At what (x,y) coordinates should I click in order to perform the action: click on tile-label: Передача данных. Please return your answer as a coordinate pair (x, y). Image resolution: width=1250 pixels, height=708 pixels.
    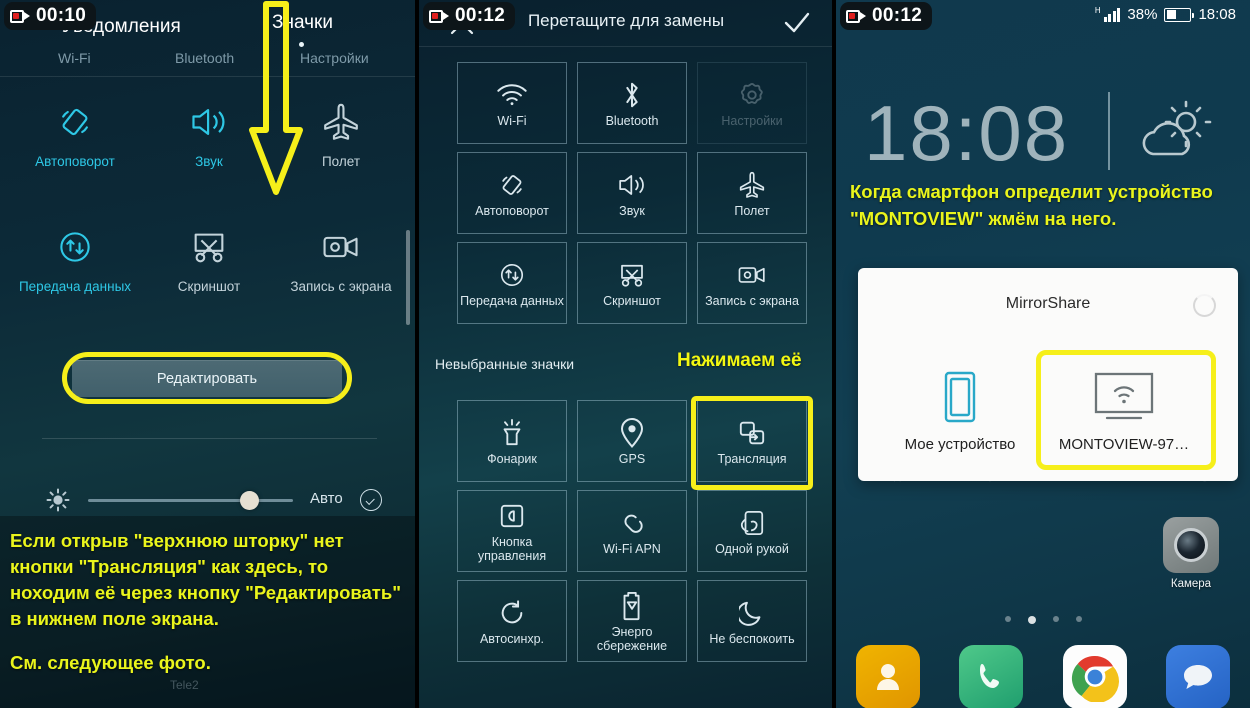
    Looking at the image, I should click on (512, 301).